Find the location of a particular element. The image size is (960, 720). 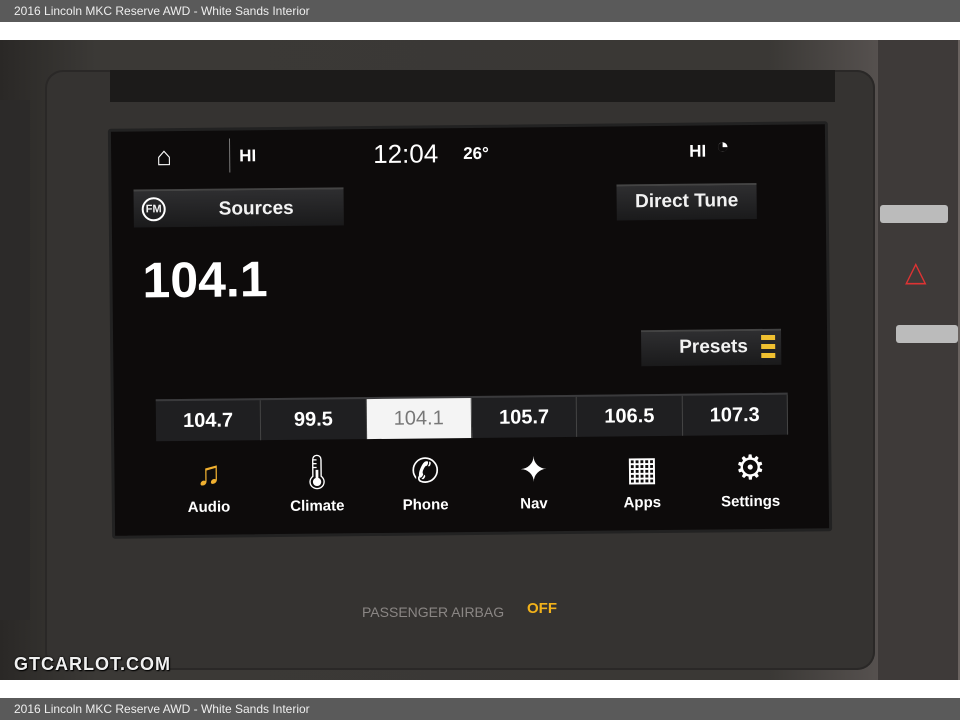

dock-climate: 🌡 Climate is located at coordinates (317, 487).